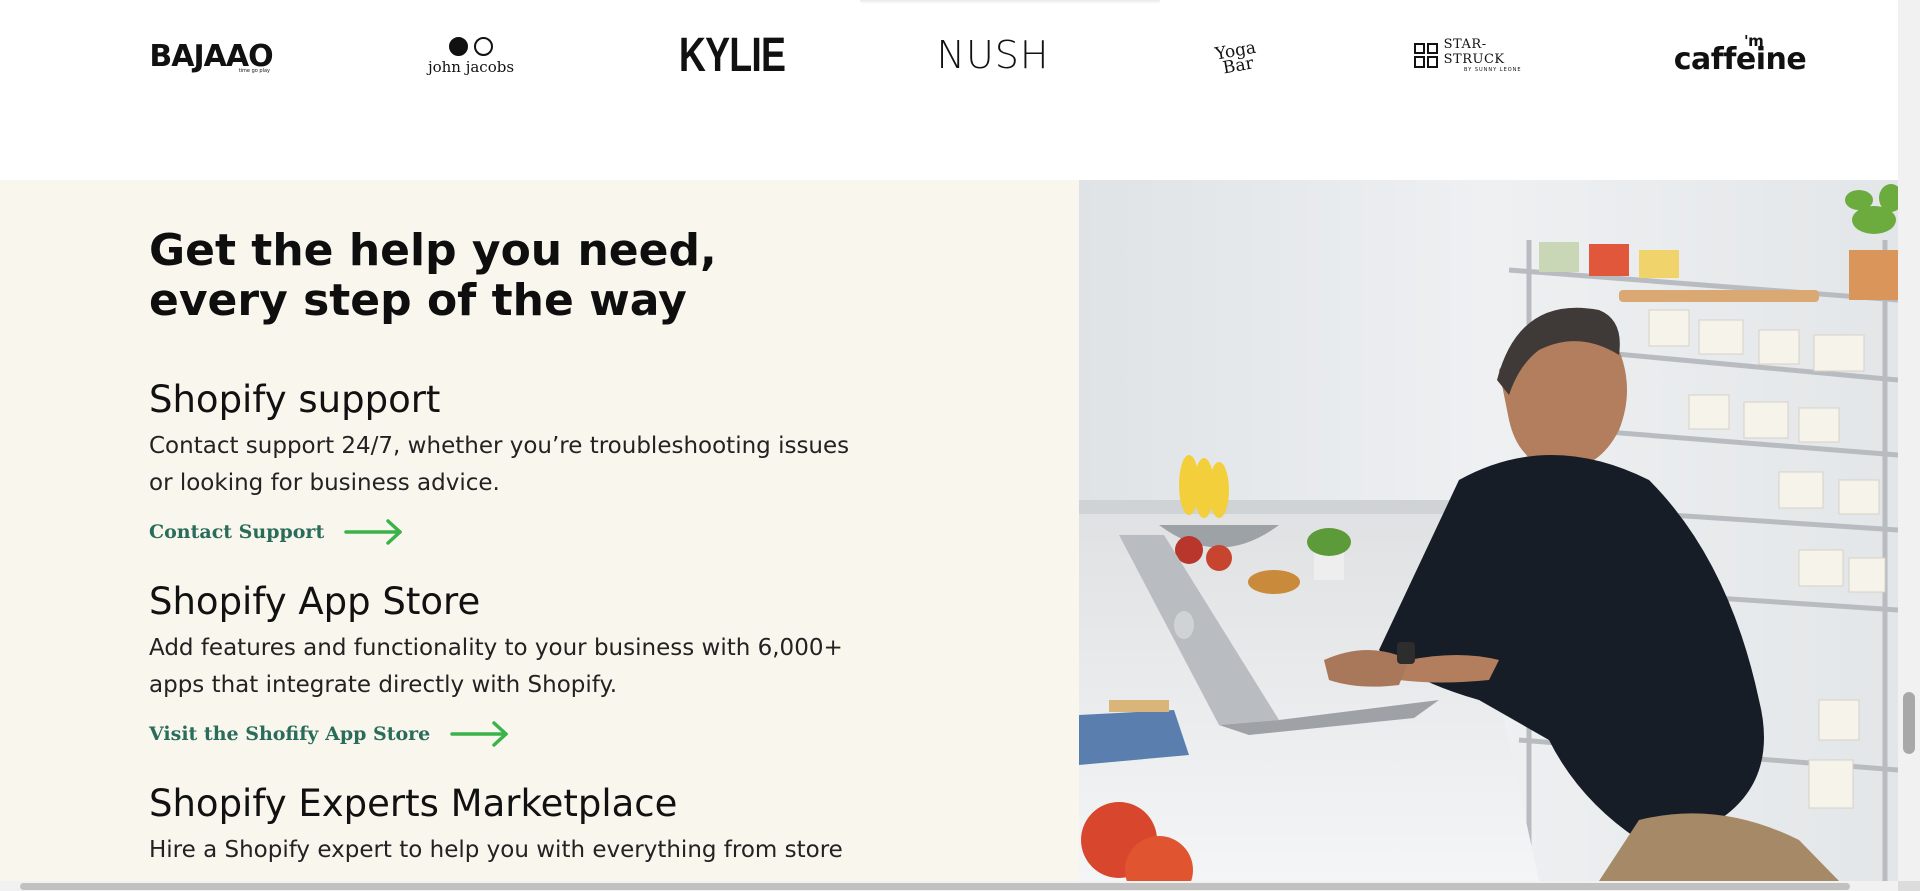  I want to click on john-jacobs-dots-icon, so click(471, 46).